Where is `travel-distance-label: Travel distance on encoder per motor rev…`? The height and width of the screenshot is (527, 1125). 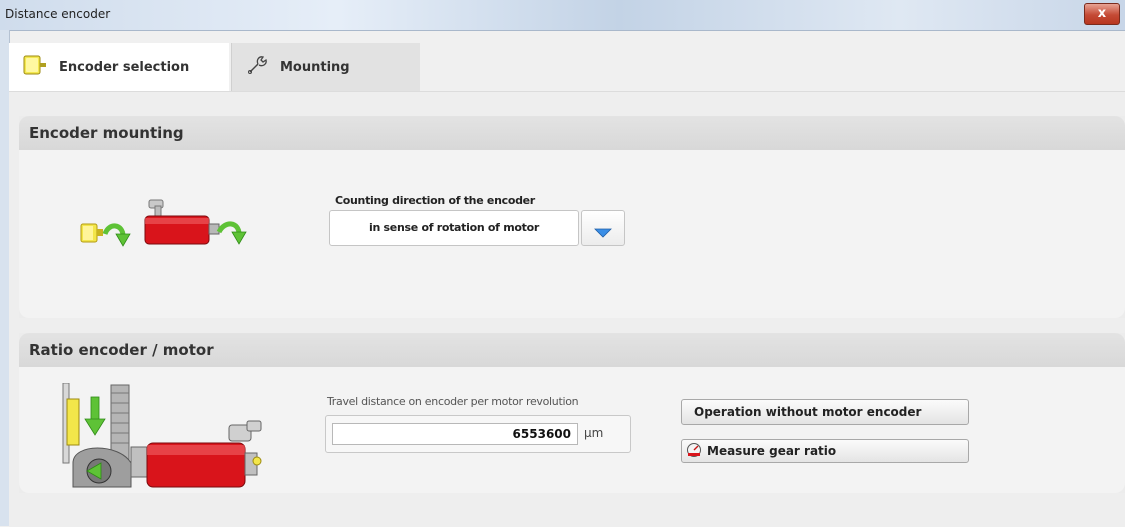
travel-distance-label: Travel distance on encoder per motor rev… is located at coordinates (453, 401).